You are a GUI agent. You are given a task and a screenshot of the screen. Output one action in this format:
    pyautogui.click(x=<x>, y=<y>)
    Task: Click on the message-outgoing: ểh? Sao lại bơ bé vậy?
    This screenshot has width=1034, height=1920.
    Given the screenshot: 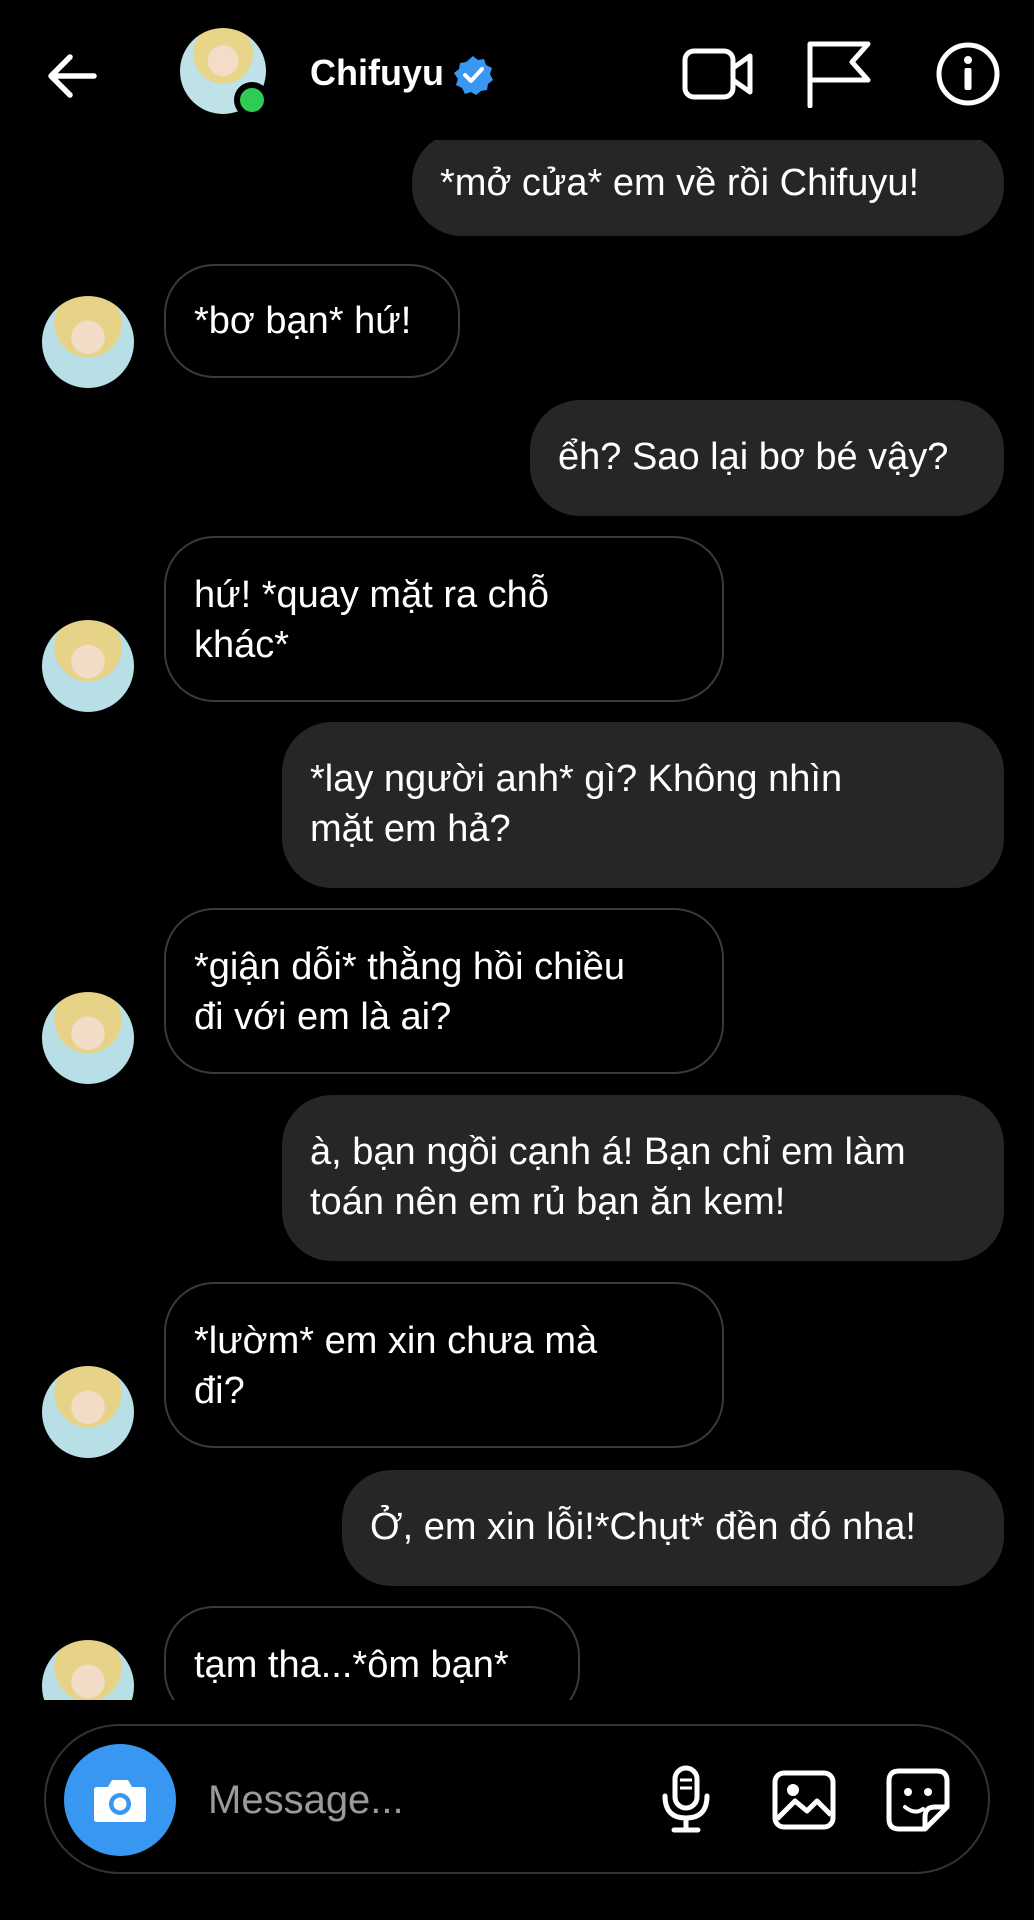 What is the action you would take?
    pyautogui.click(x=767, y=458)
    